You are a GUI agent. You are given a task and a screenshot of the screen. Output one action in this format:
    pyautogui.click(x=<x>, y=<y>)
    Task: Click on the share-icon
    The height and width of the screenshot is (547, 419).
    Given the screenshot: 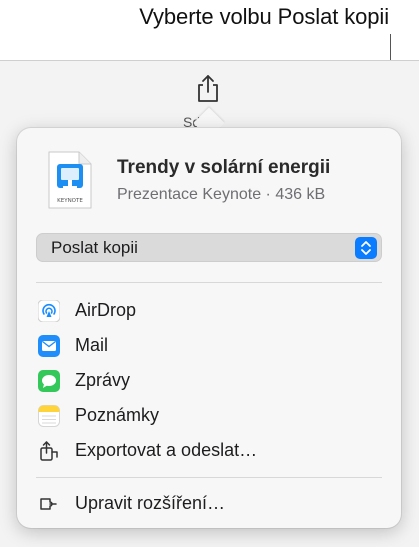 What is the action you would take?
    pyautogui.click(x=208, y=88)
    